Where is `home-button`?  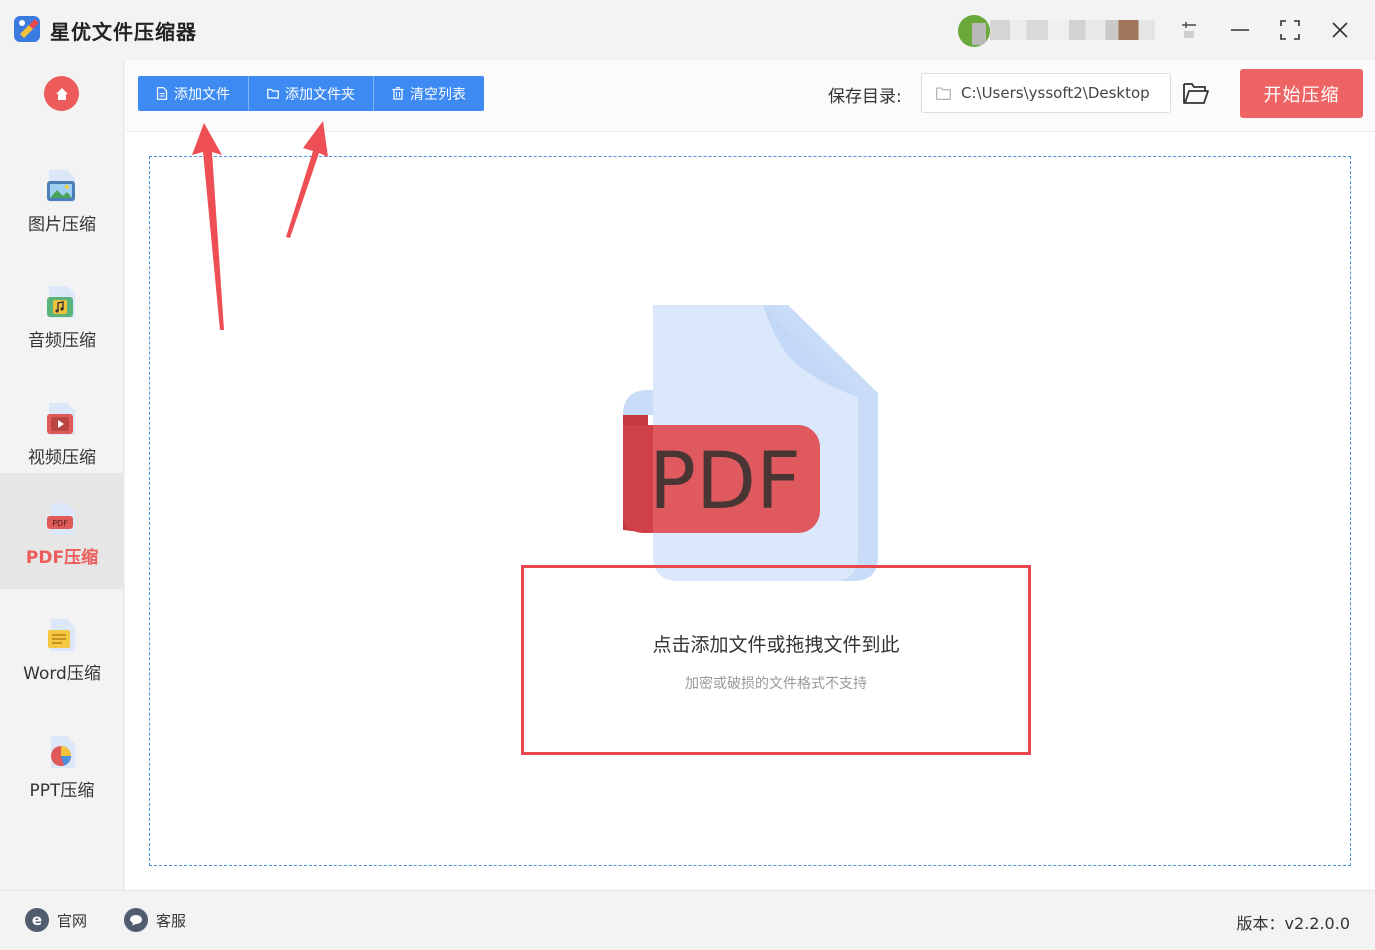 home-button is located at coordinates (61, 93).